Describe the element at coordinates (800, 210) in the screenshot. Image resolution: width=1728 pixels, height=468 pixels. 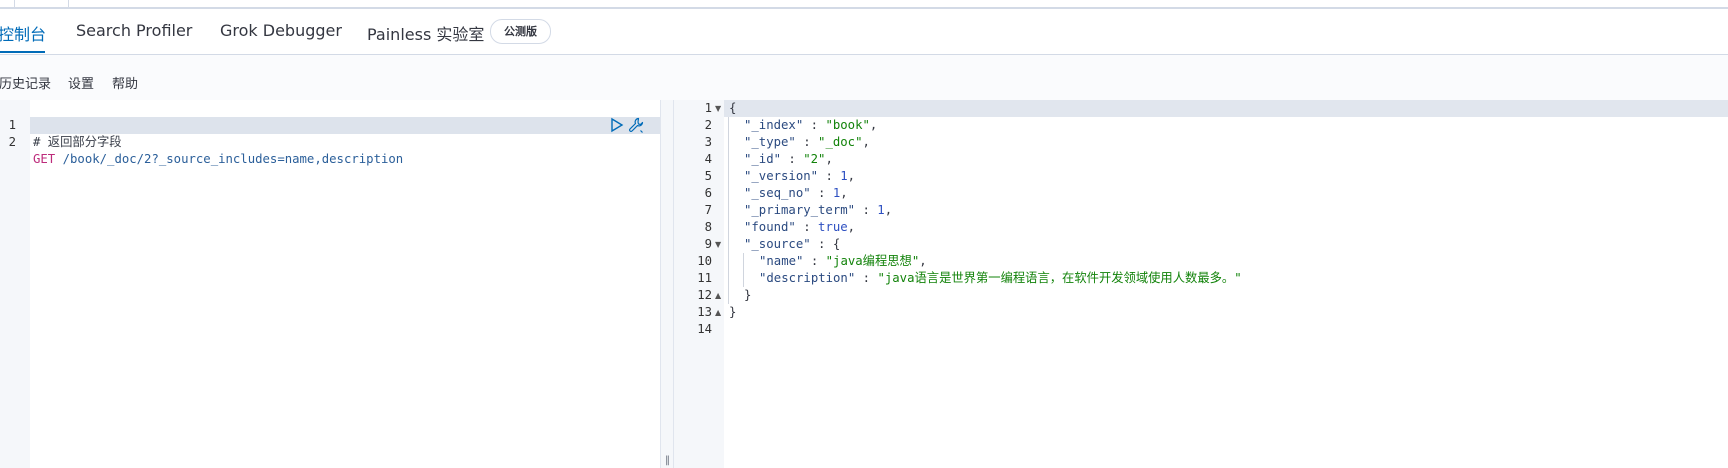
I see `json-key: "_primary_term"` at that location.